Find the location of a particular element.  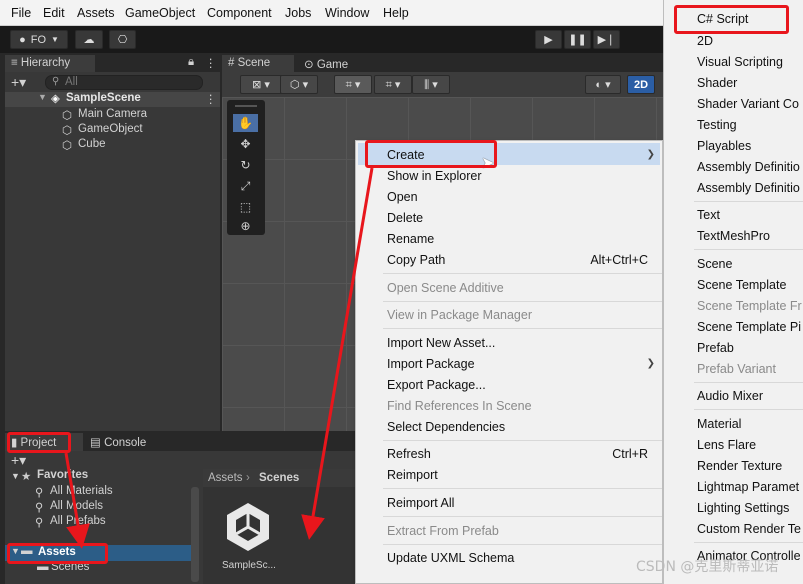

watermark: CSDN @克里斯蒂亚诺 is located at coordinates (707, 567).